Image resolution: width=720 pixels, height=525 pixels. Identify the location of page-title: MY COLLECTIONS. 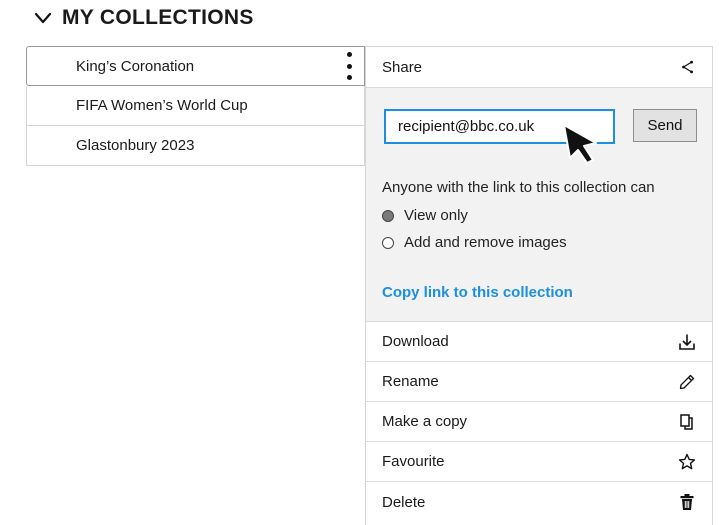
(158, 17).